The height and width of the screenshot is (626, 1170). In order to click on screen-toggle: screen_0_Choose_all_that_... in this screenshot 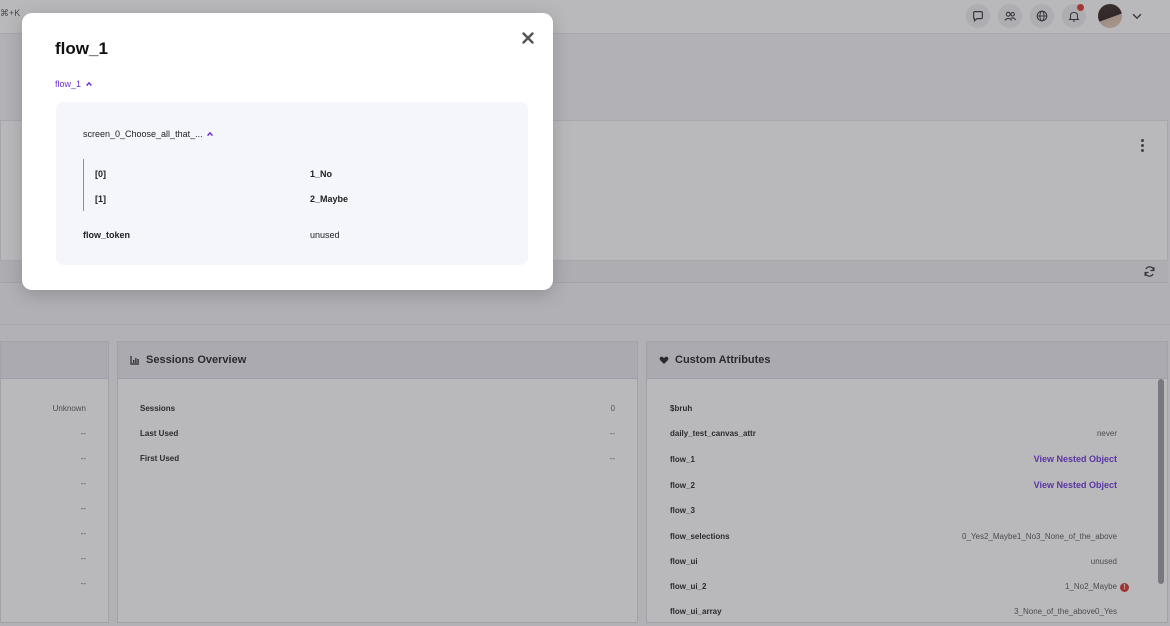, I will do `click(148, 134)`.